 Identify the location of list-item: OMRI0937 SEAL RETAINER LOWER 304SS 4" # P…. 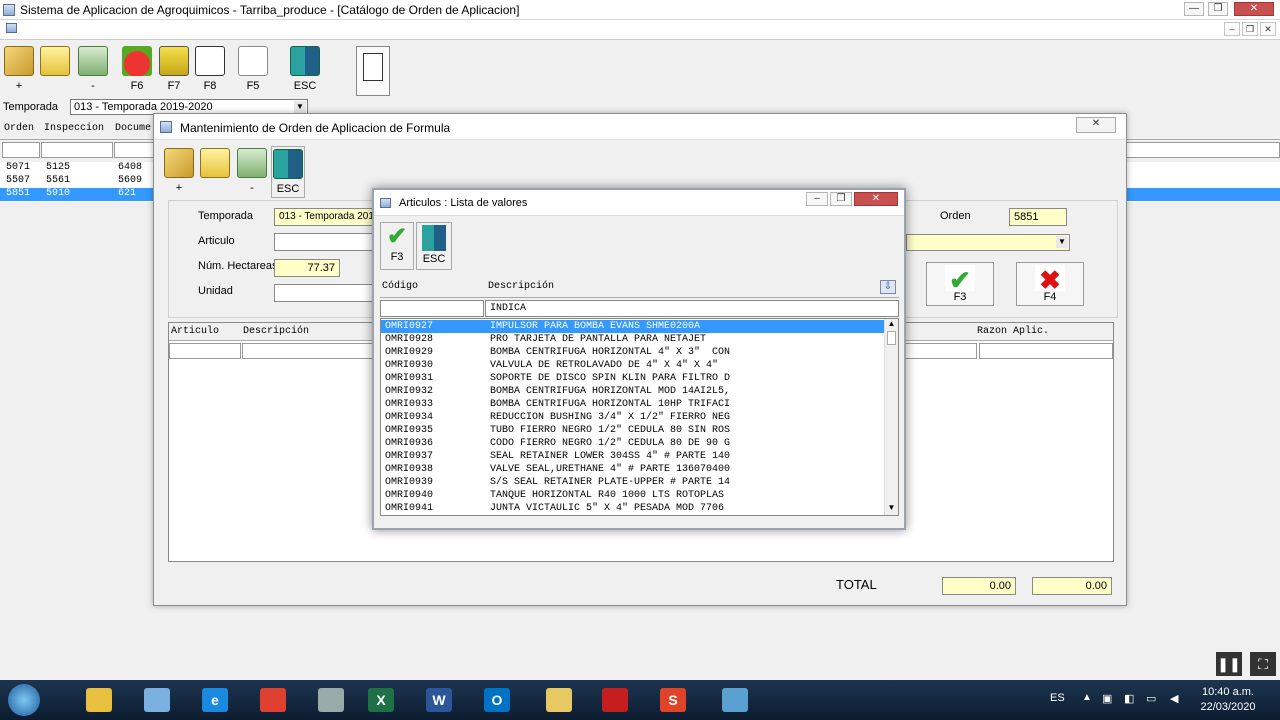
(632, 456).